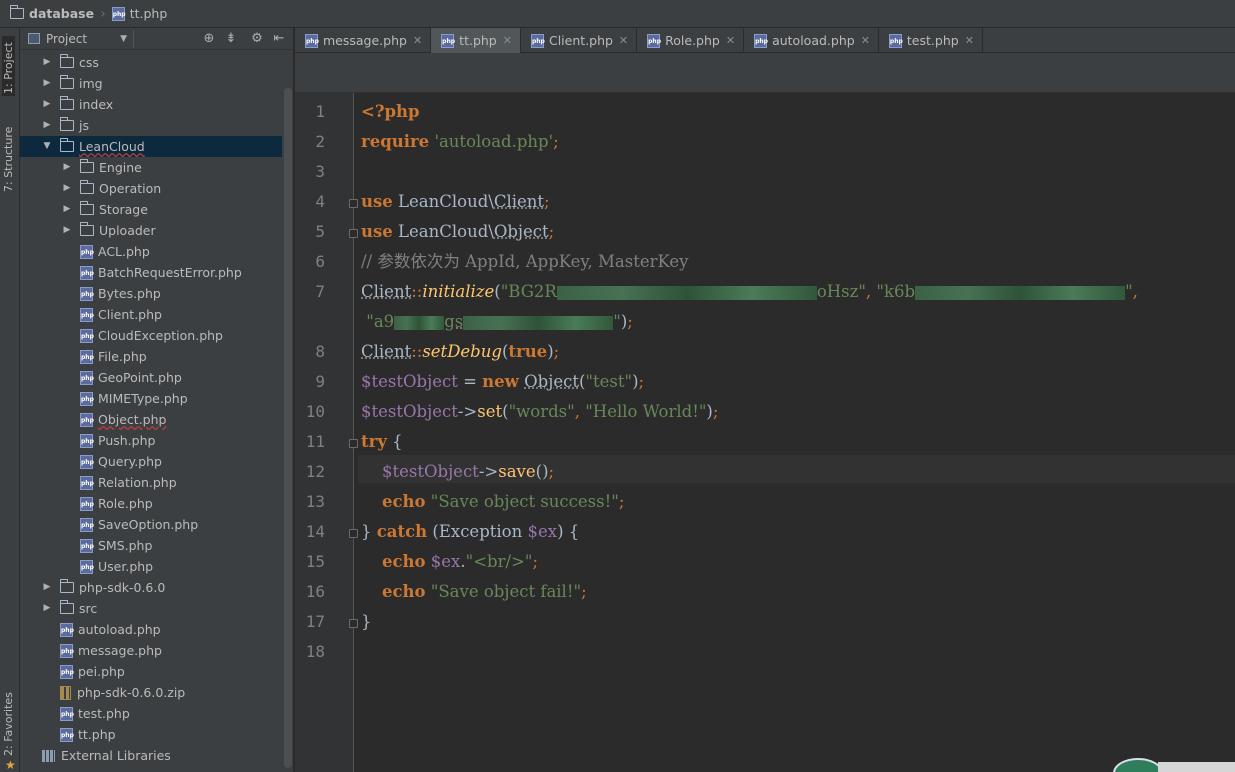 The width and height of the screenshot is (1235, 772). What do you see at coordinates (125, 503) in the screenshot?
I see `tree-item-label: Role.php` at bounding box center [125, 503].